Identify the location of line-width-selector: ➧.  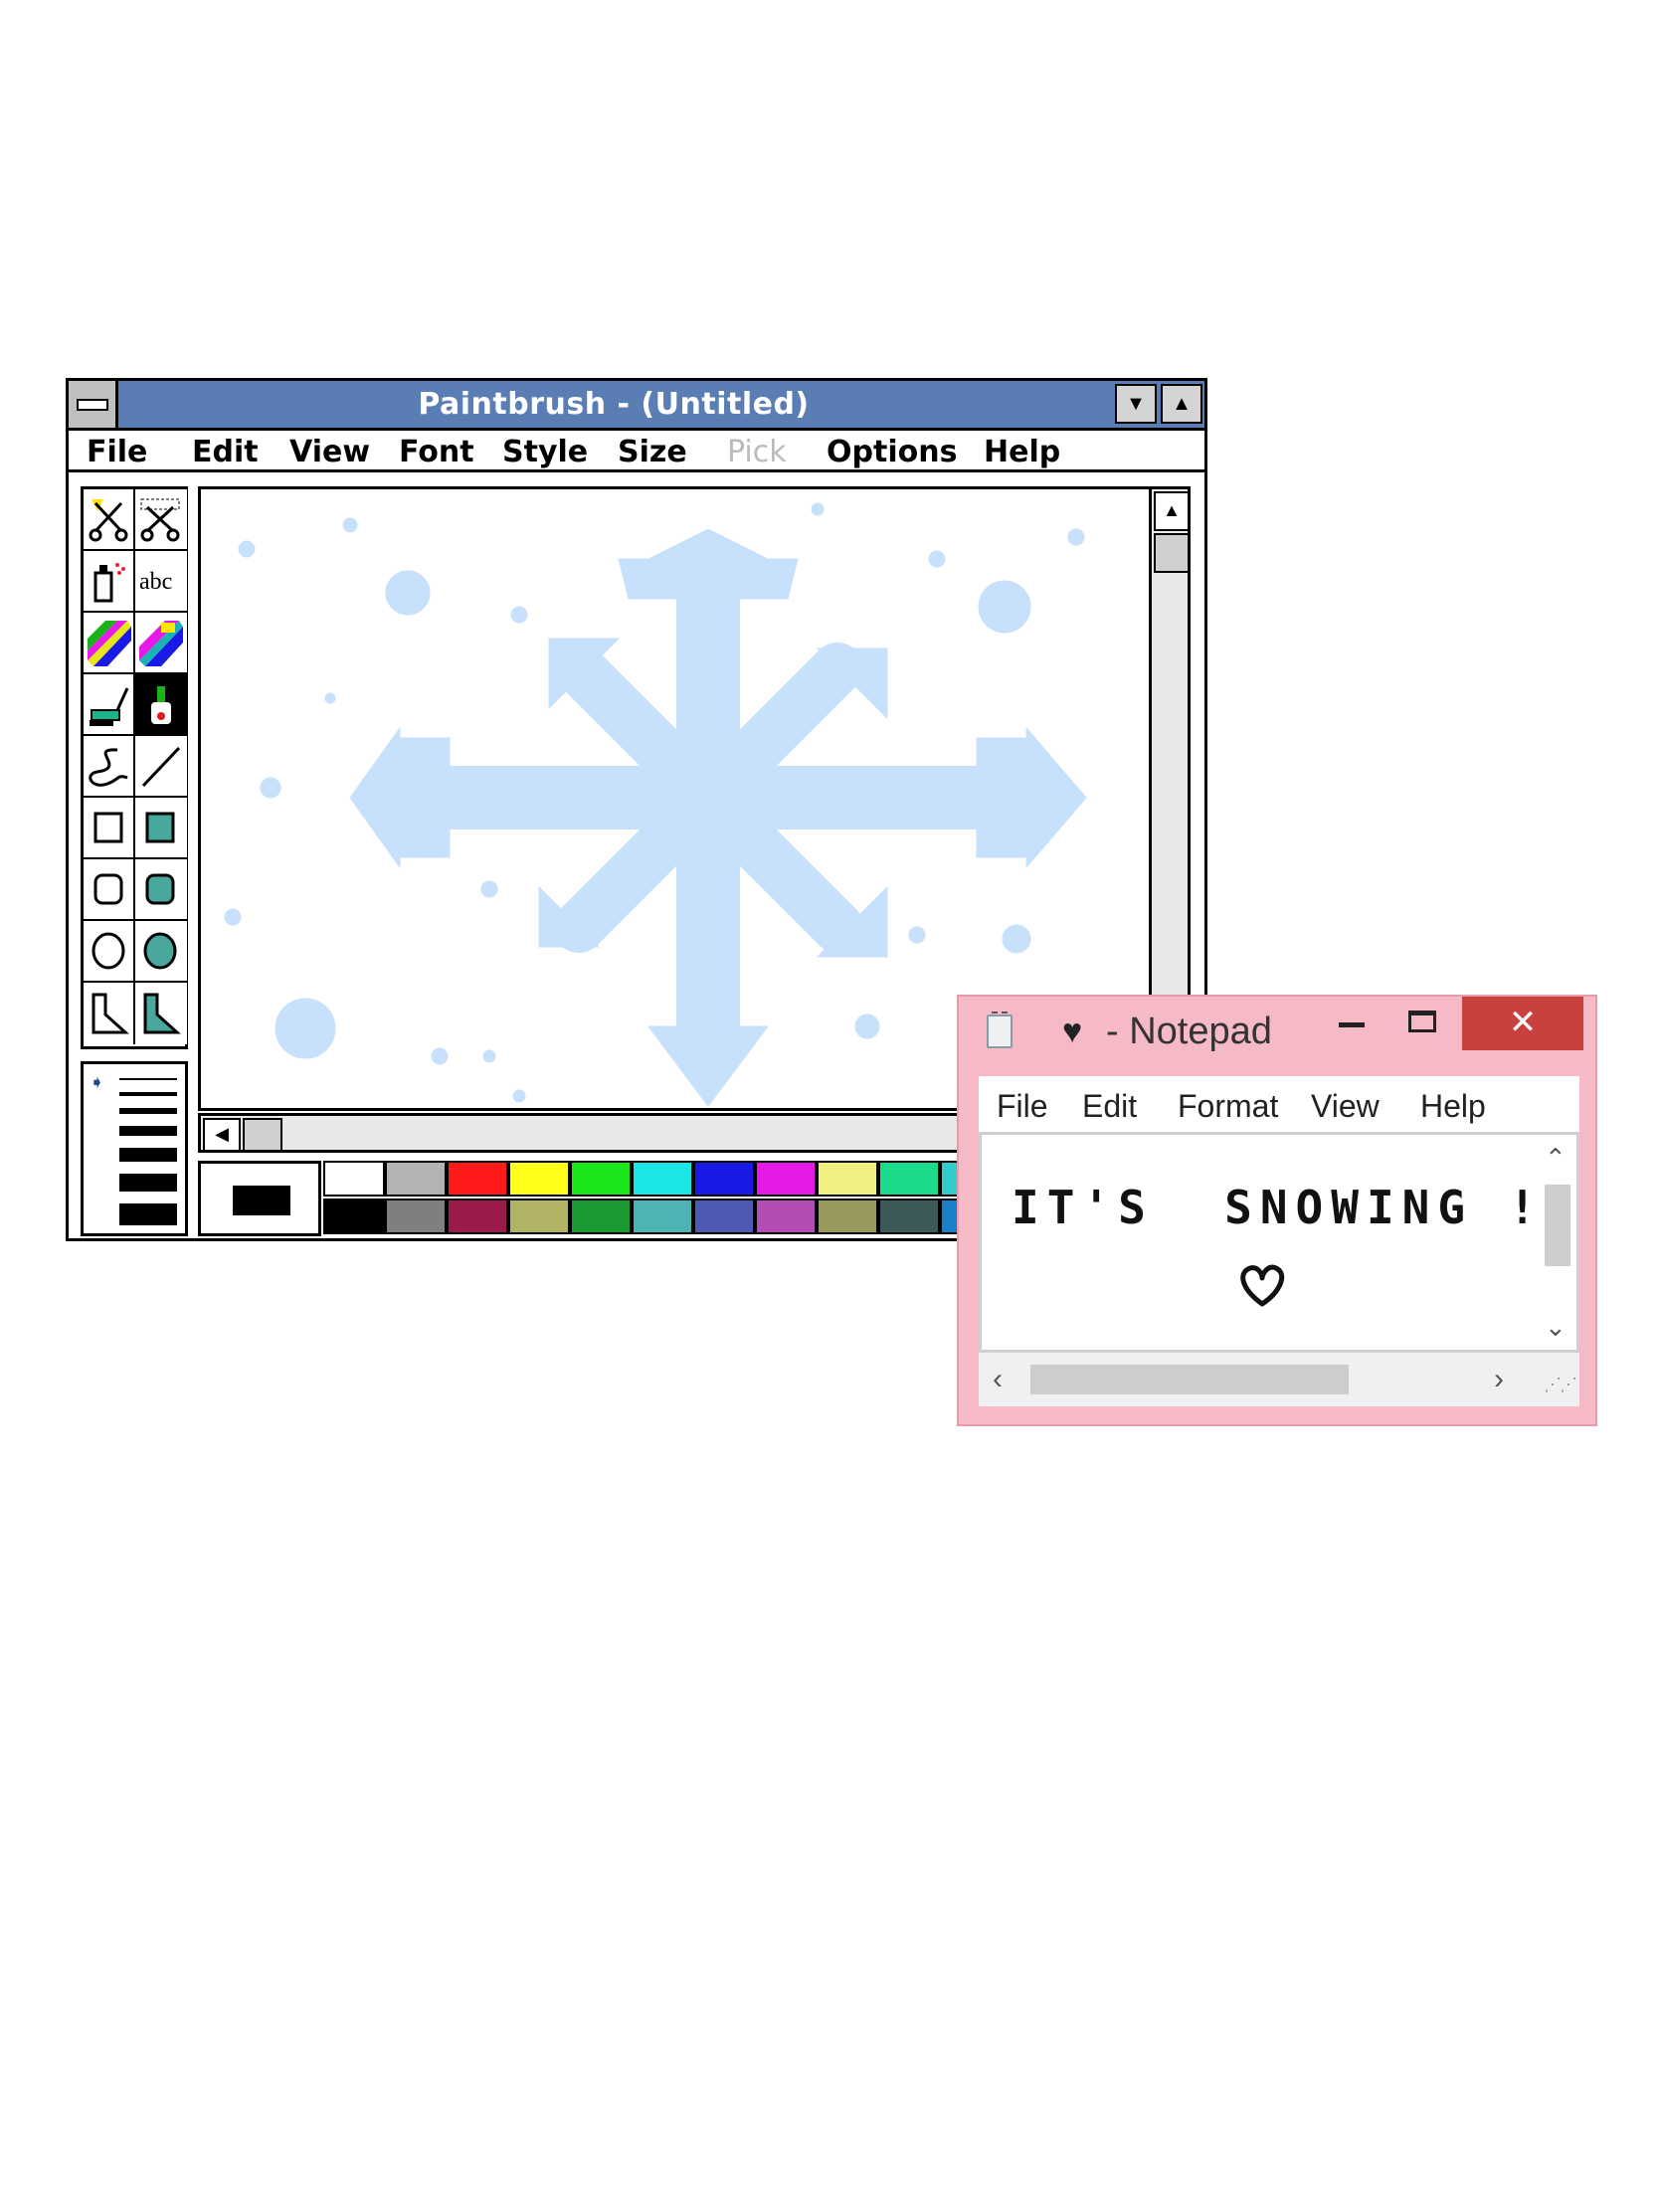
(134, 1148).